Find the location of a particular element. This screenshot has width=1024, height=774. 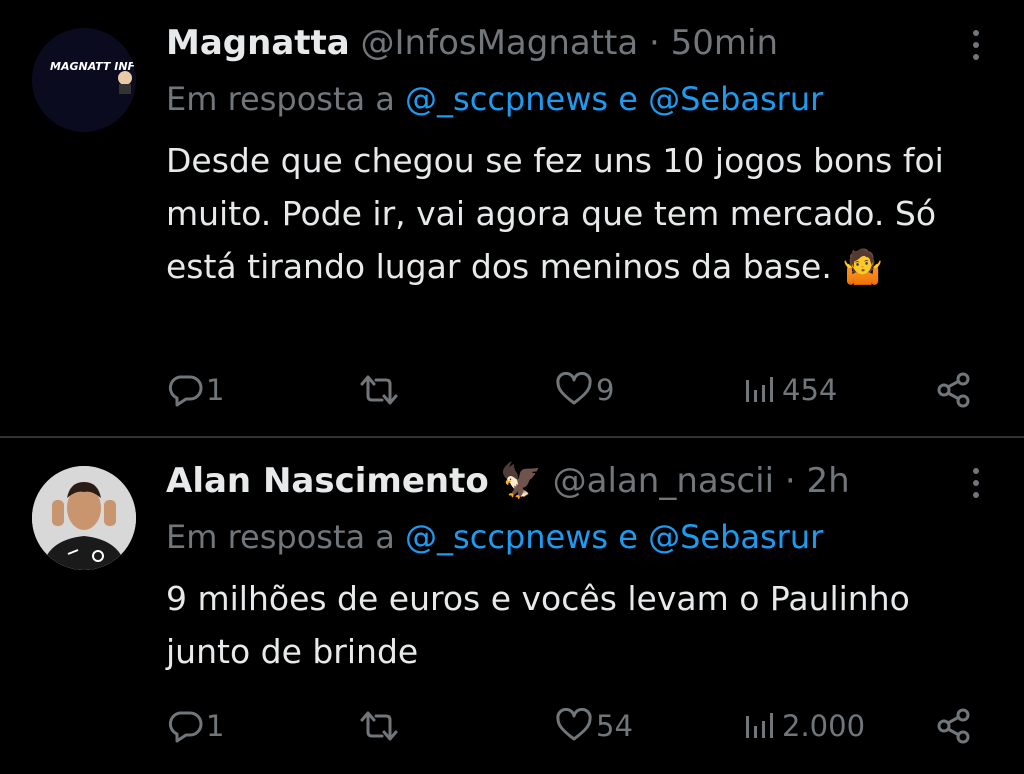

avatar-logo: MAGNATT INFO is located at coordinates (93, 77).